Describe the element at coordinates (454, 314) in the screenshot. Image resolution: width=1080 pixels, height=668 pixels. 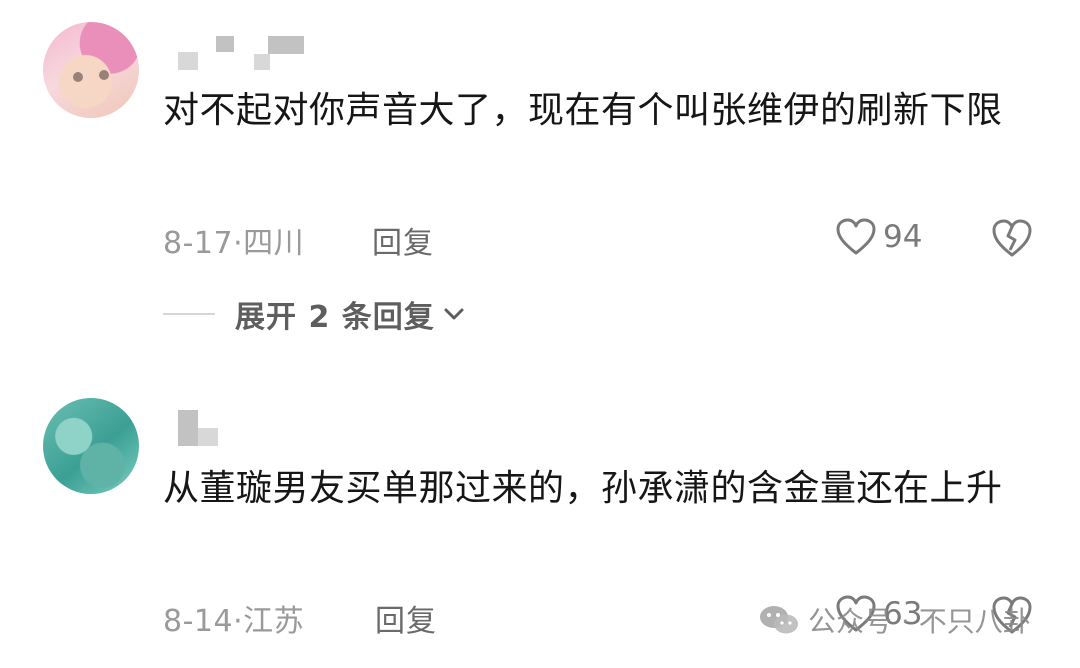
I see `chevron-down-icon` at that location.